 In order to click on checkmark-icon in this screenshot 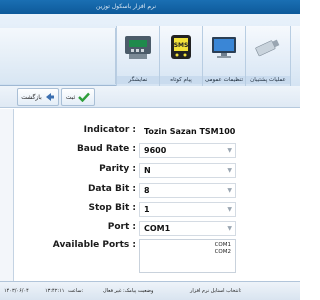, I will do `click(84, 97)`.